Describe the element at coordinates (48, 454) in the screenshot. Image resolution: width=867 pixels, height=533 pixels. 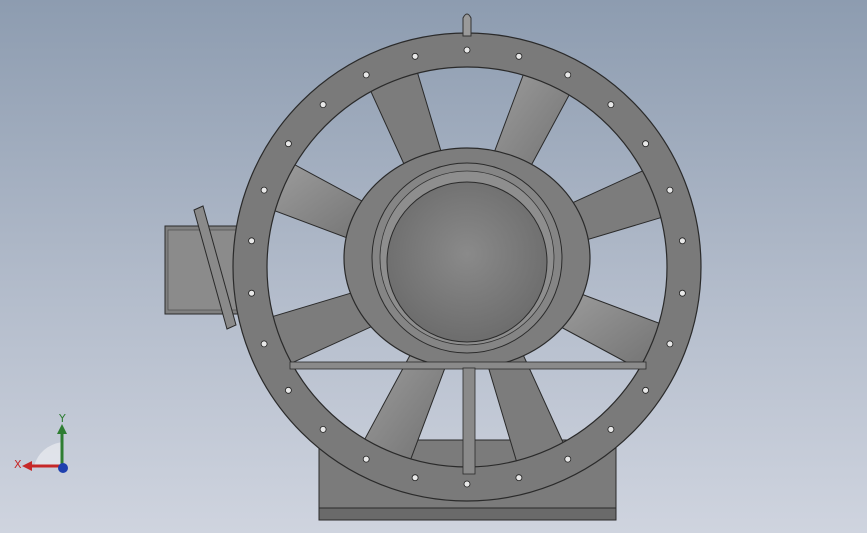
I see `triad-plane-shade` at that location.